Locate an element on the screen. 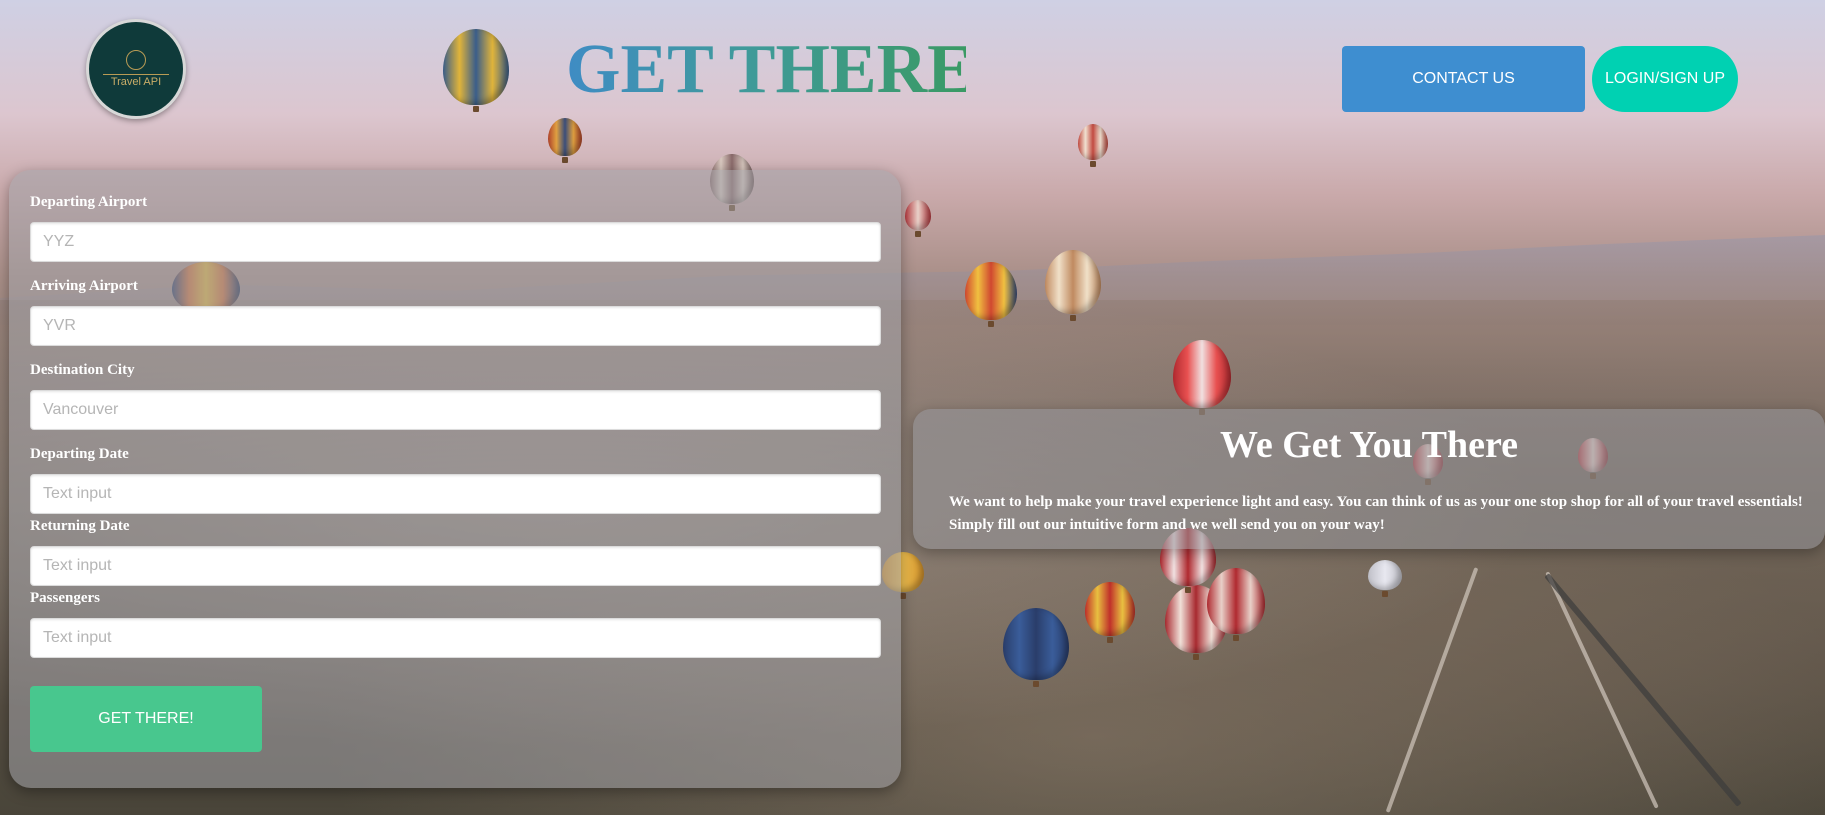 This screenshot has width=1825, height=815. destination-city-label: Destination City is located at coordinates (82, 370).